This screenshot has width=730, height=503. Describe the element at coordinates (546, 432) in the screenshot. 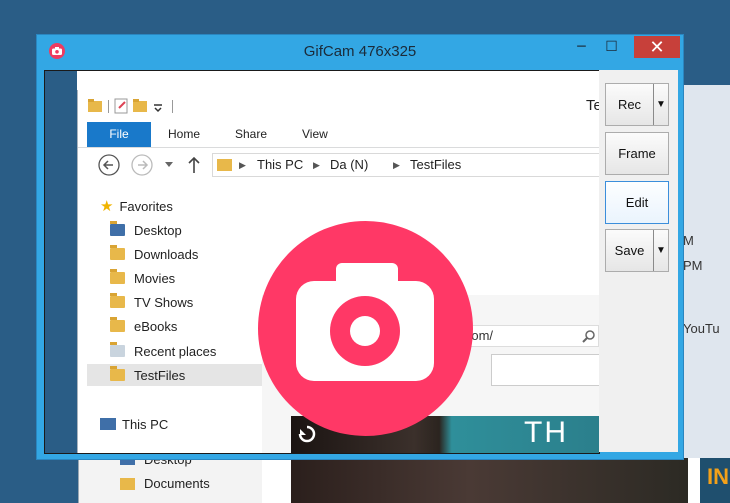

I see `video-title-text: TH` at that location.